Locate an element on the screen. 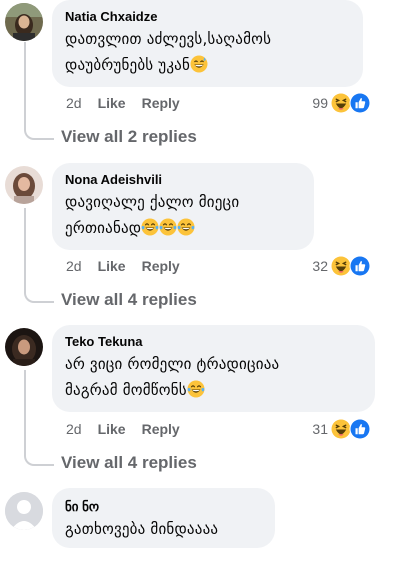 The height and width of the screenshot is (573, 409). reaction-count: 32 is located at coordinates (320, 266).